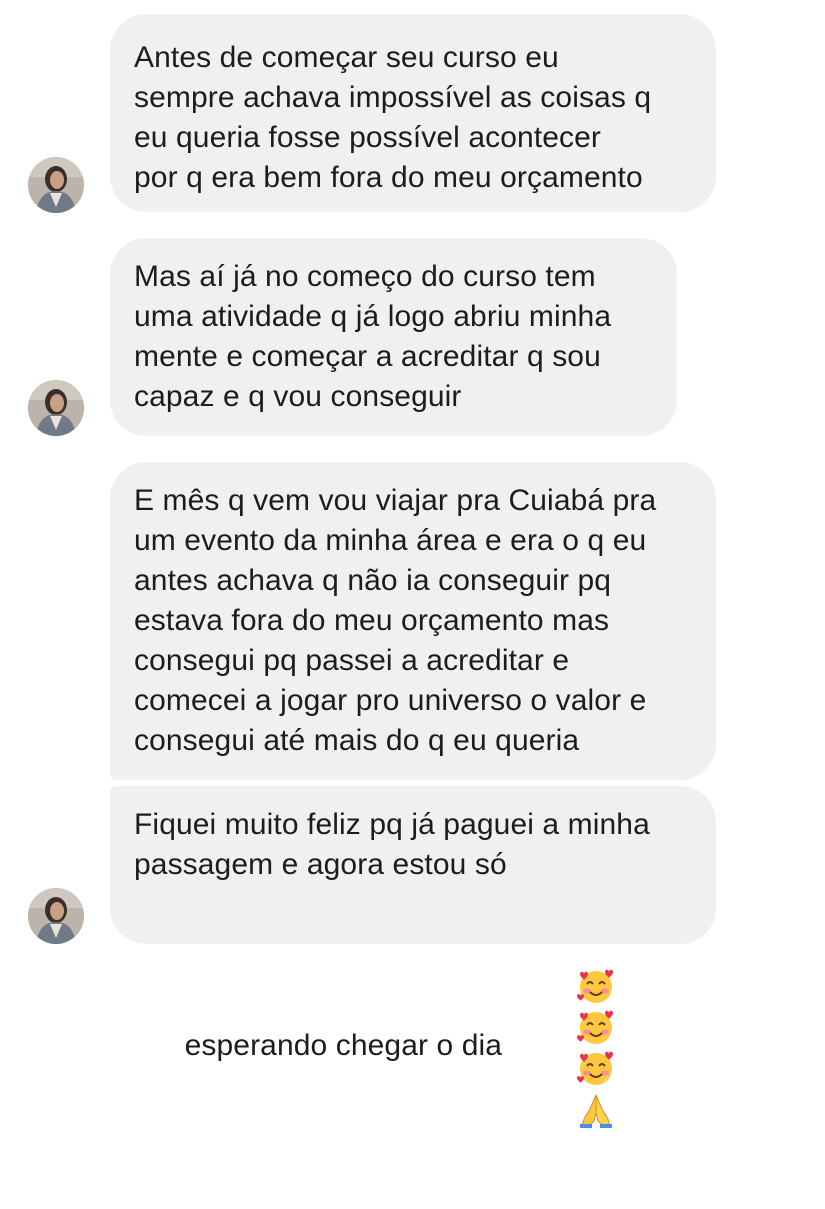 The height and width of the screenshot is (1209, 825). What do you see at coordinates (390, 540) in the screenshot?
I see `message-line: um evento da minha área e era o q eu` at bounding box center [390, 540].